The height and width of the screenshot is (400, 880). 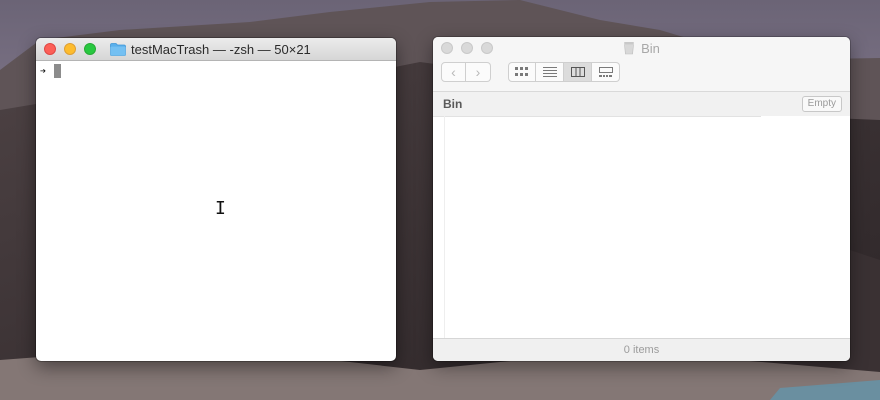 I want to click on prompt-arrow-icon: ➔, so click(x=43, y=71).